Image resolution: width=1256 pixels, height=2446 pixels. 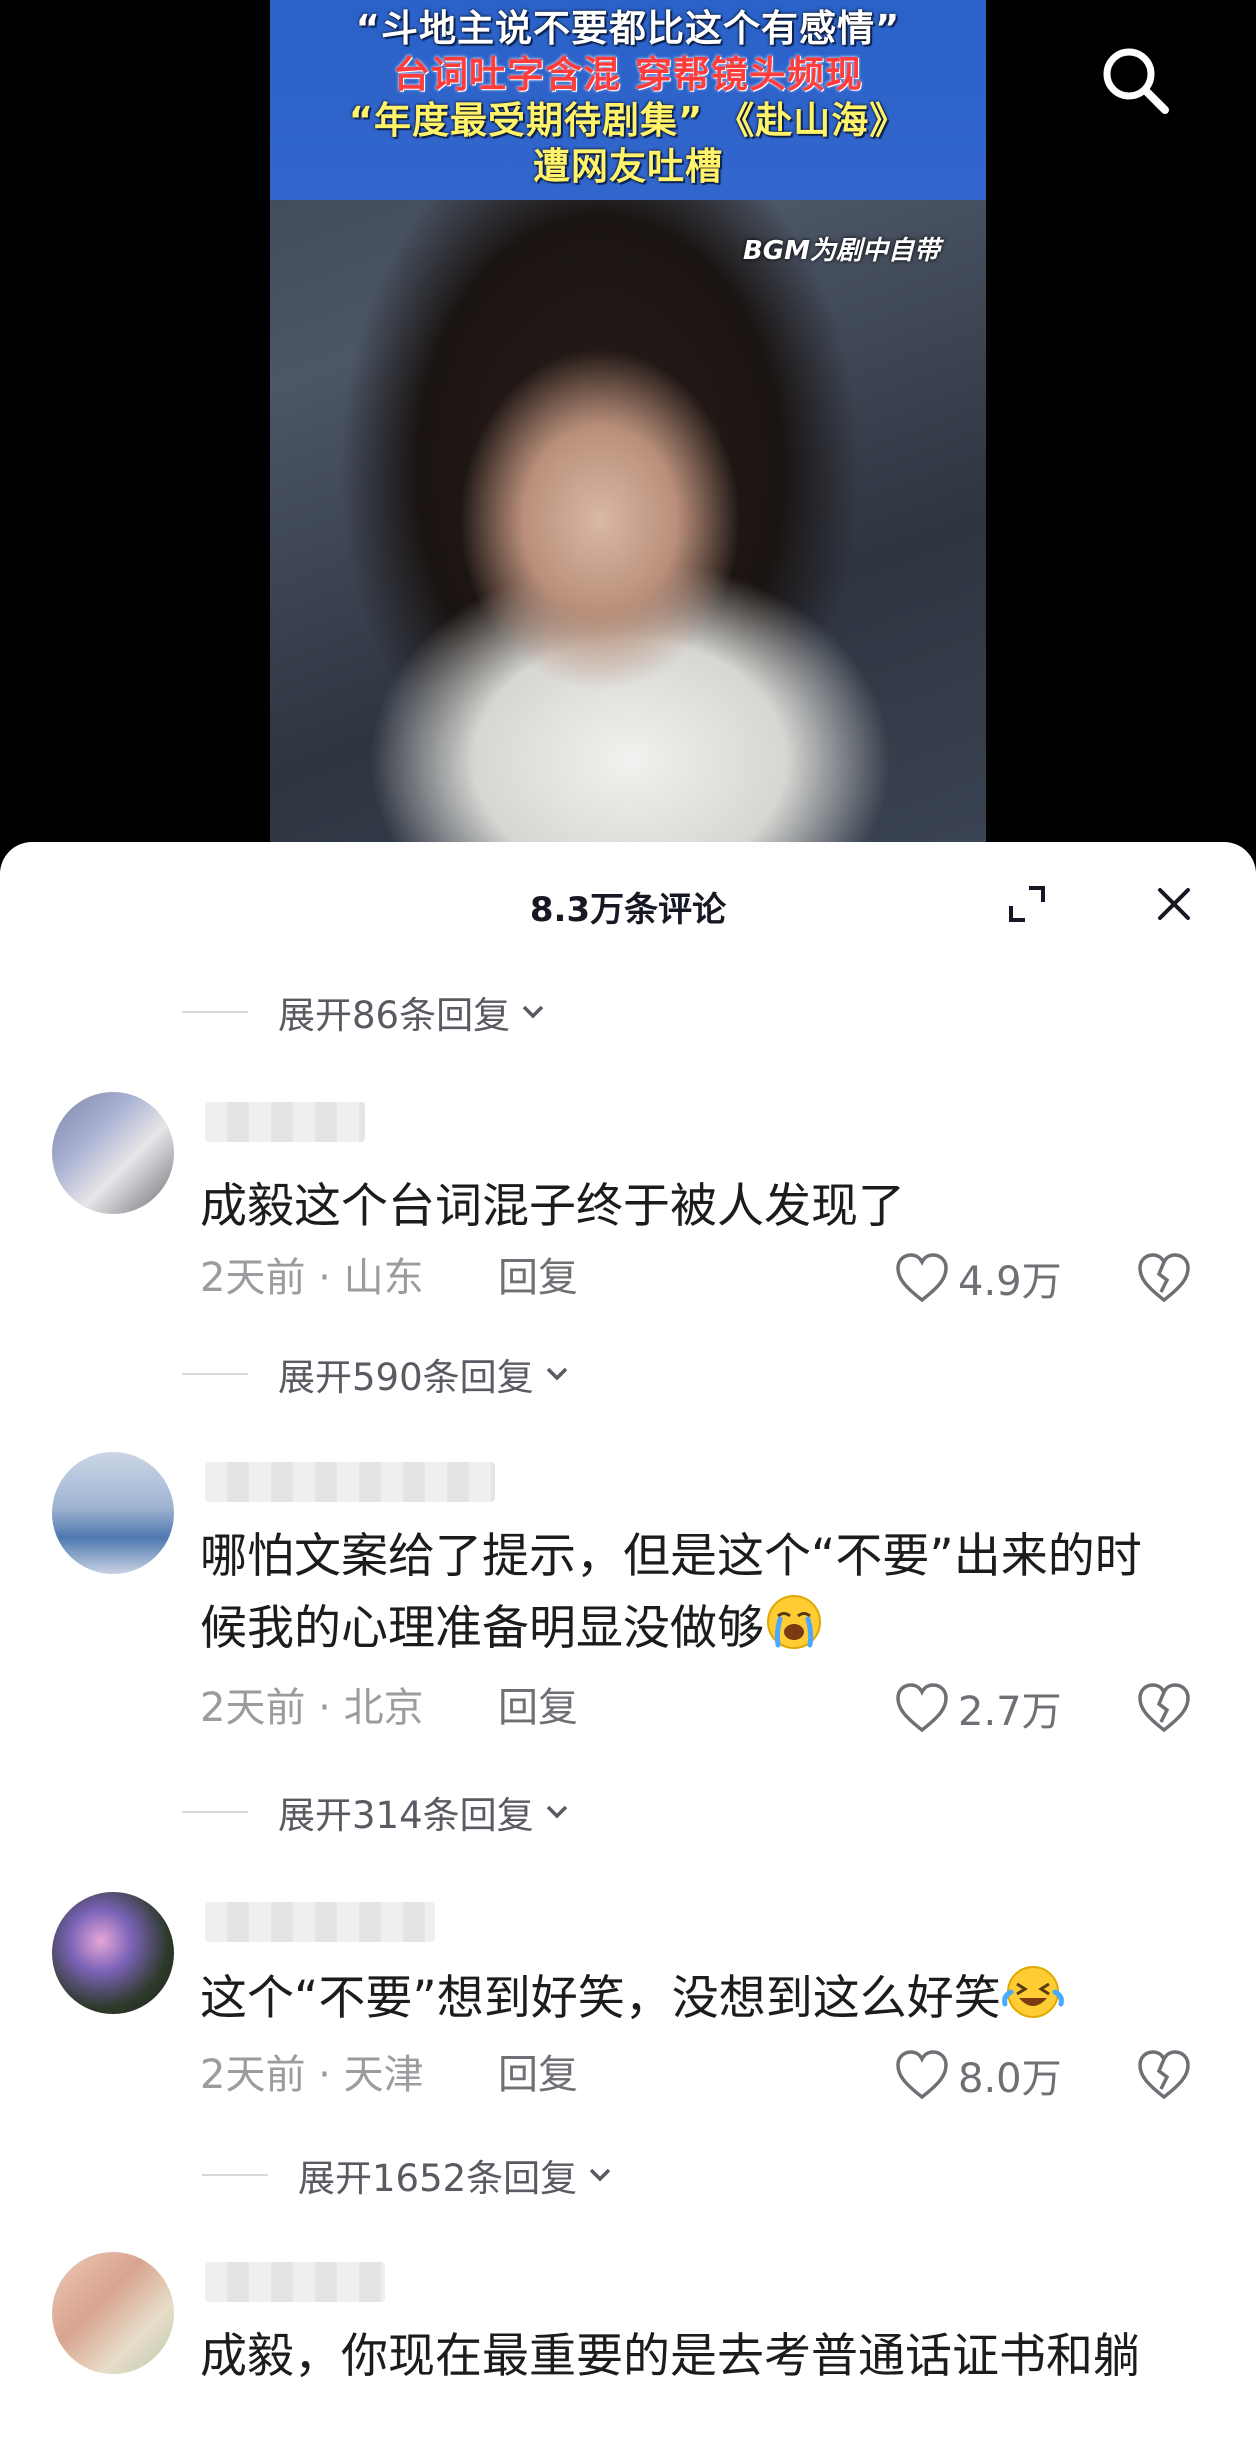 I want to click on comment-item: 成毅这个台词混子终于被人发现了 2天前 · 山东 回复 4.9万, so click(x=628, y=1198).